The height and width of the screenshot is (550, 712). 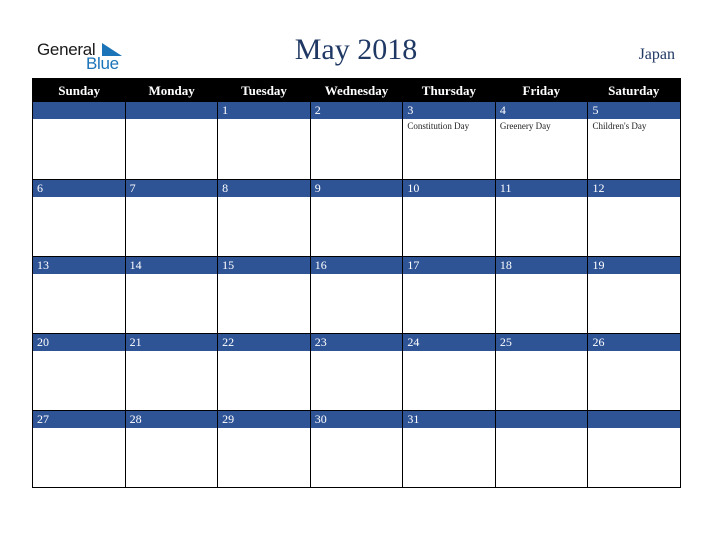 I want to click on day-cell: 29, so click(x=263, y=449).